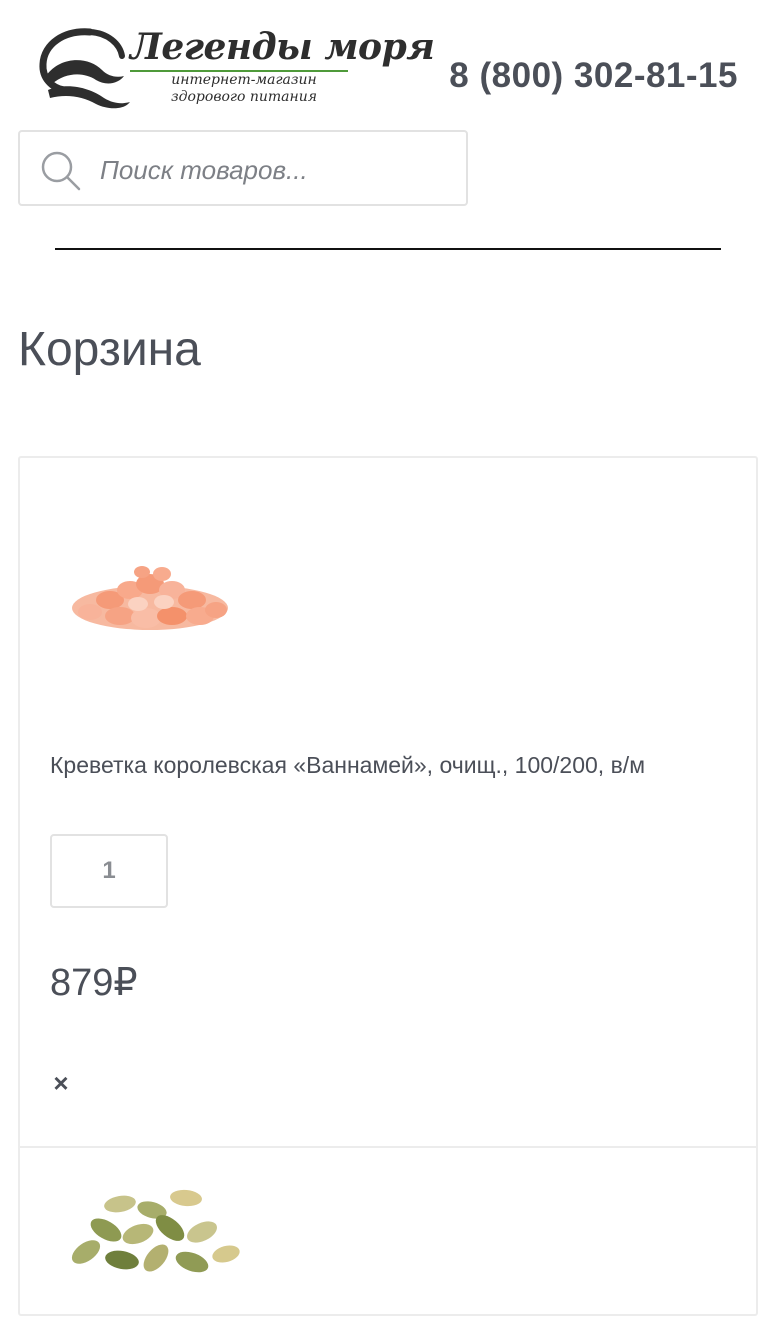 This screenshot has height=1328, width=772. What do you see at coordinates (593, 76) in the screenshot?
I see `phone-number-link: 8 (800) 302-81-15` at bounding box center [593, 76].